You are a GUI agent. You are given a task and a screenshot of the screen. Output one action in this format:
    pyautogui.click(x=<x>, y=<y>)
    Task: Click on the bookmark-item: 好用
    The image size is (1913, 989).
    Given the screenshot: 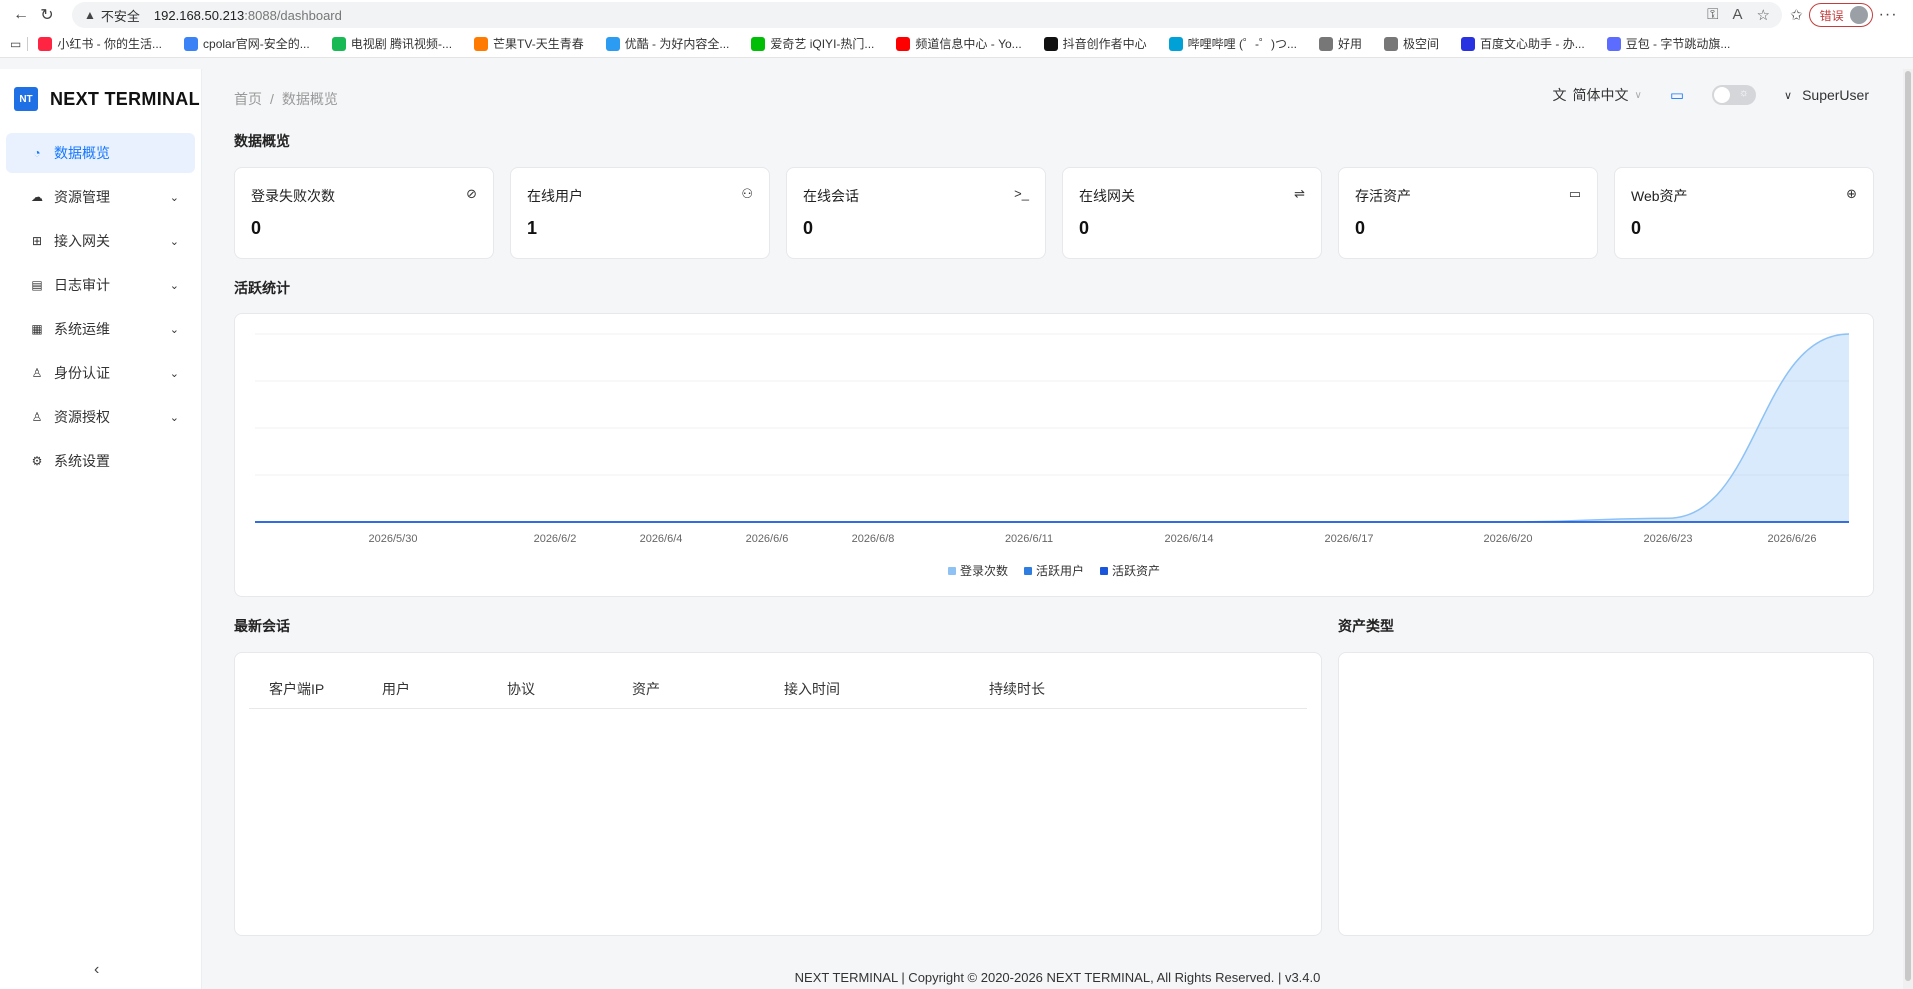 What is the action you would take?
    pyautogui.click(x=1340, y=43)
    